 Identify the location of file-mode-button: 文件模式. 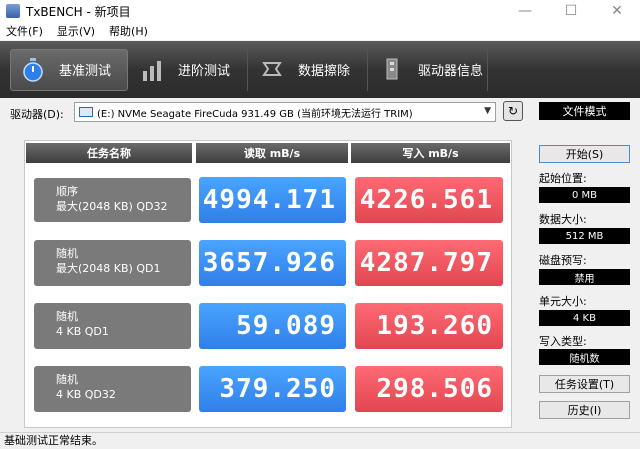
(584, 111).